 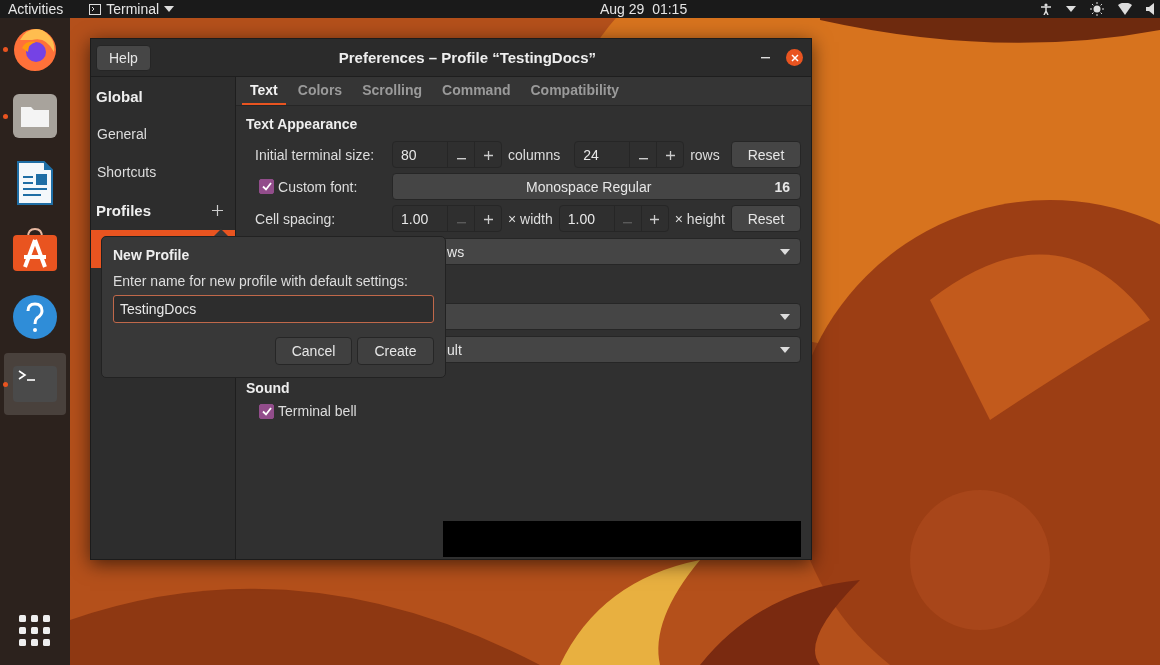 I want to click on accessibility-icon, so click(x=1046, y=9).